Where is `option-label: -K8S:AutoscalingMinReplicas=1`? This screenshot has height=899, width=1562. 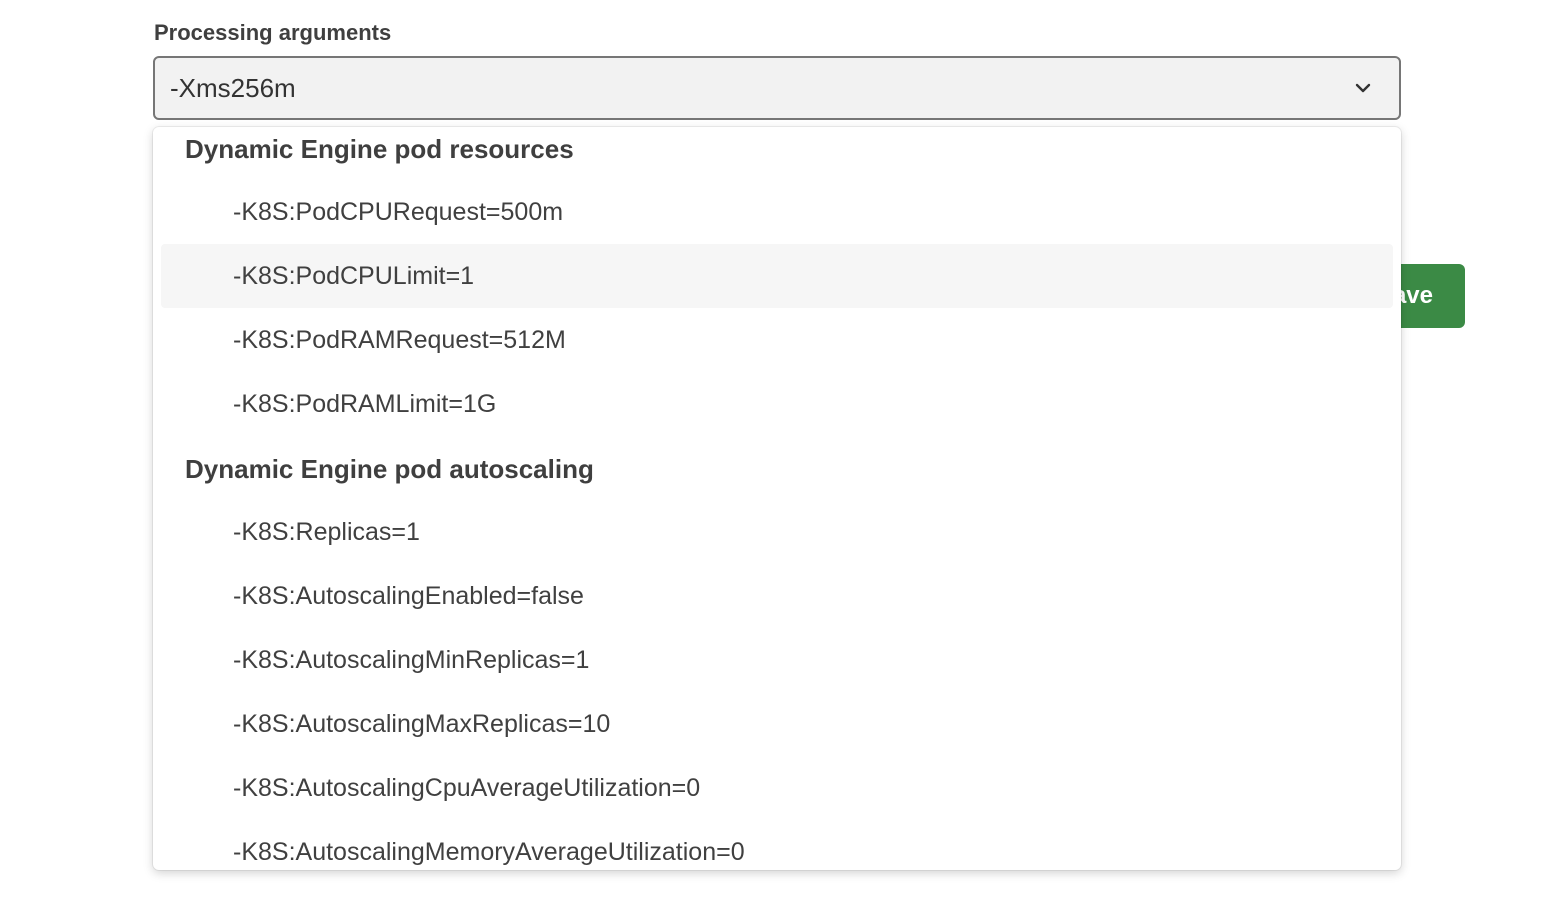 option-label: -K8S:AutoscalingMinReplicas=1 is located at coordinates (411, 660).